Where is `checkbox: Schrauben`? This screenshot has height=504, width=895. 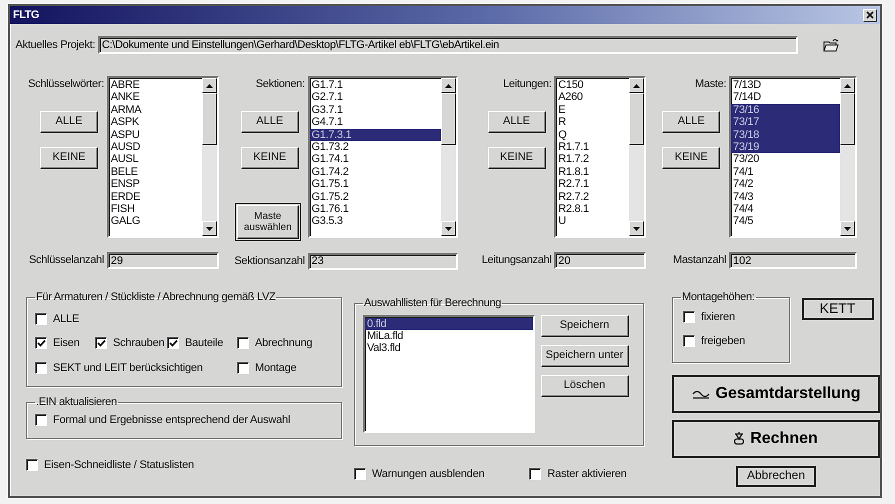
checkbox: Schrauben is located at coordinates (131, 343).